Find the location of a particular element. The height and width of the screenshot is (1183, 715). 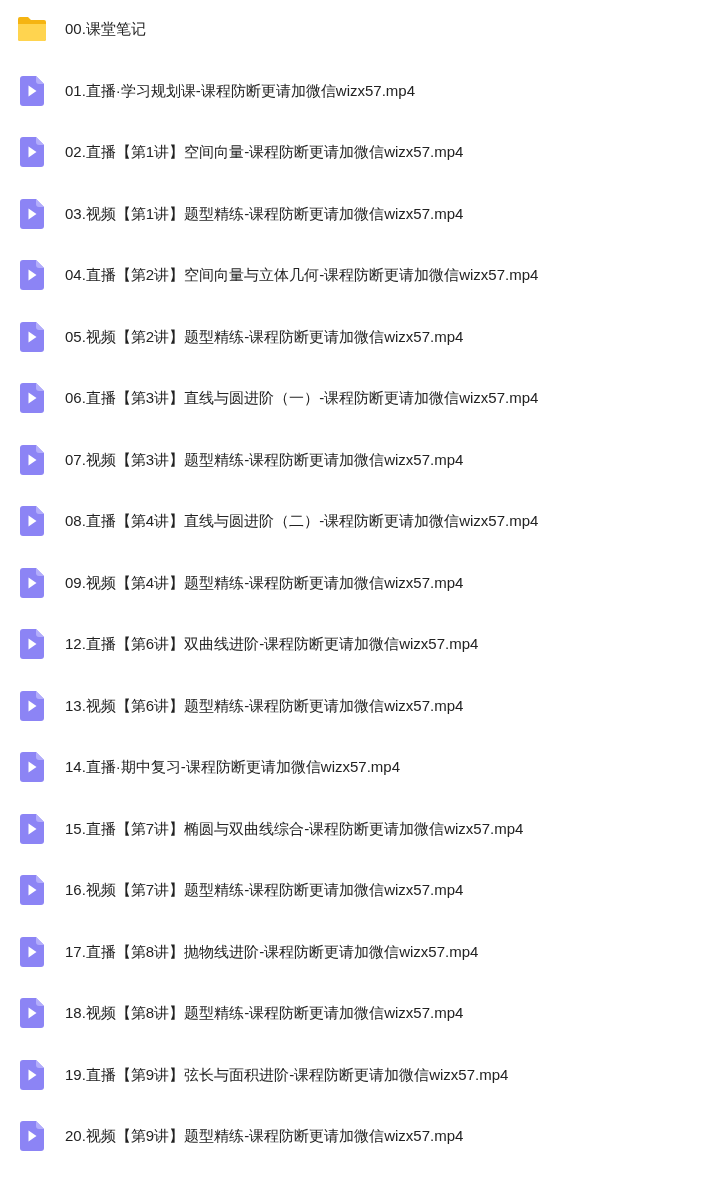

file-name: 08.直播【第4讲】直线与圆进阶（二）-课程防断更请加微信wizx57.mp4 is located at coordinates (302, 521).